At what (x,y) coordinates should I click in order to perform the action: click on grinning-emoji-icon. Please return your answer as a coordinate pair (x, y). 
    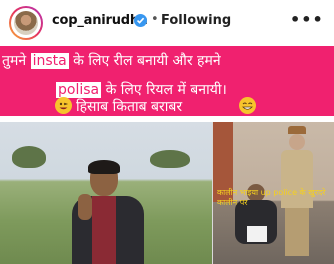
    Looking at the image, I should click on (247, 105).